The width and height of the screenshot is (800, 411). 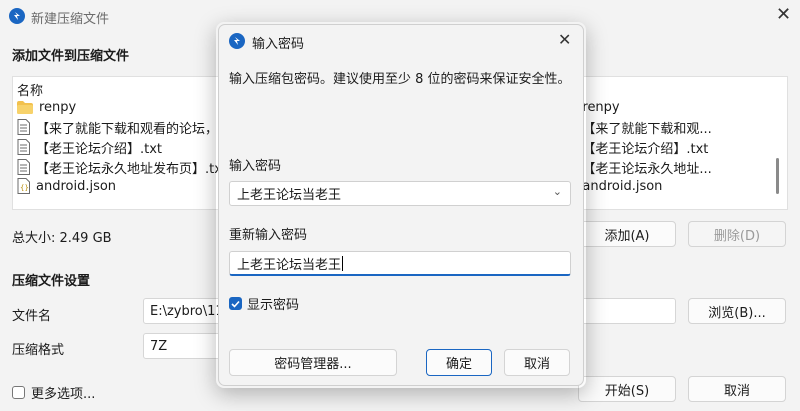 What do you see at coordinates (273, 305) in the screenshot?
I see `show-password-label: 显示密码` at bounding box center [273, 305].